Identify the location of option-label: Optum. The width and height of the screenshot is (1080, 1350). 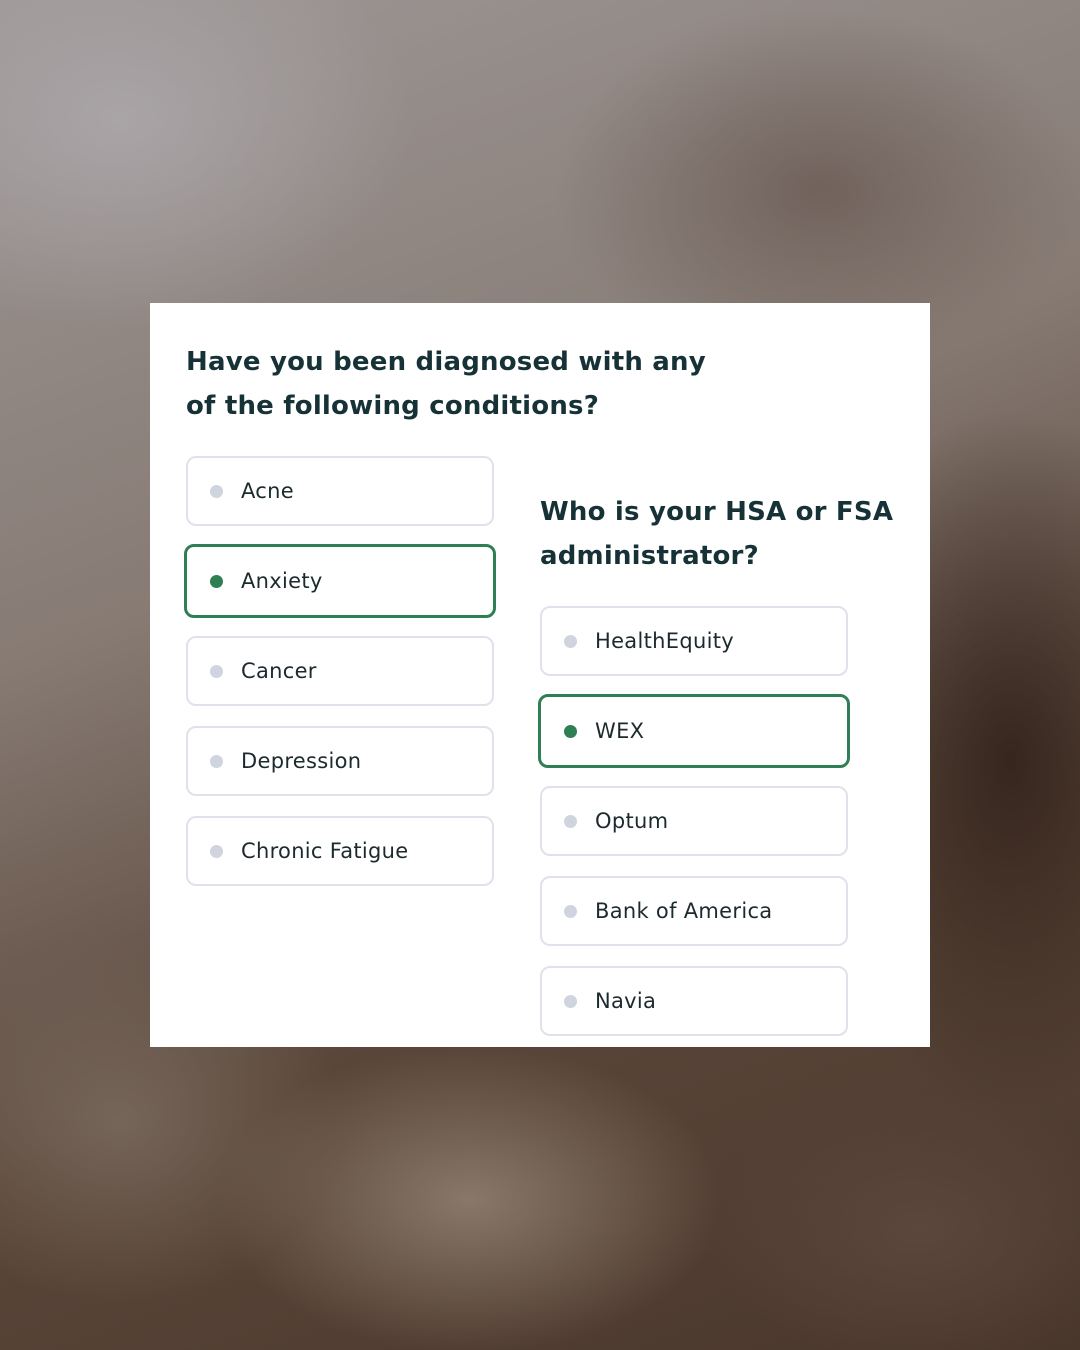
(632, 821).